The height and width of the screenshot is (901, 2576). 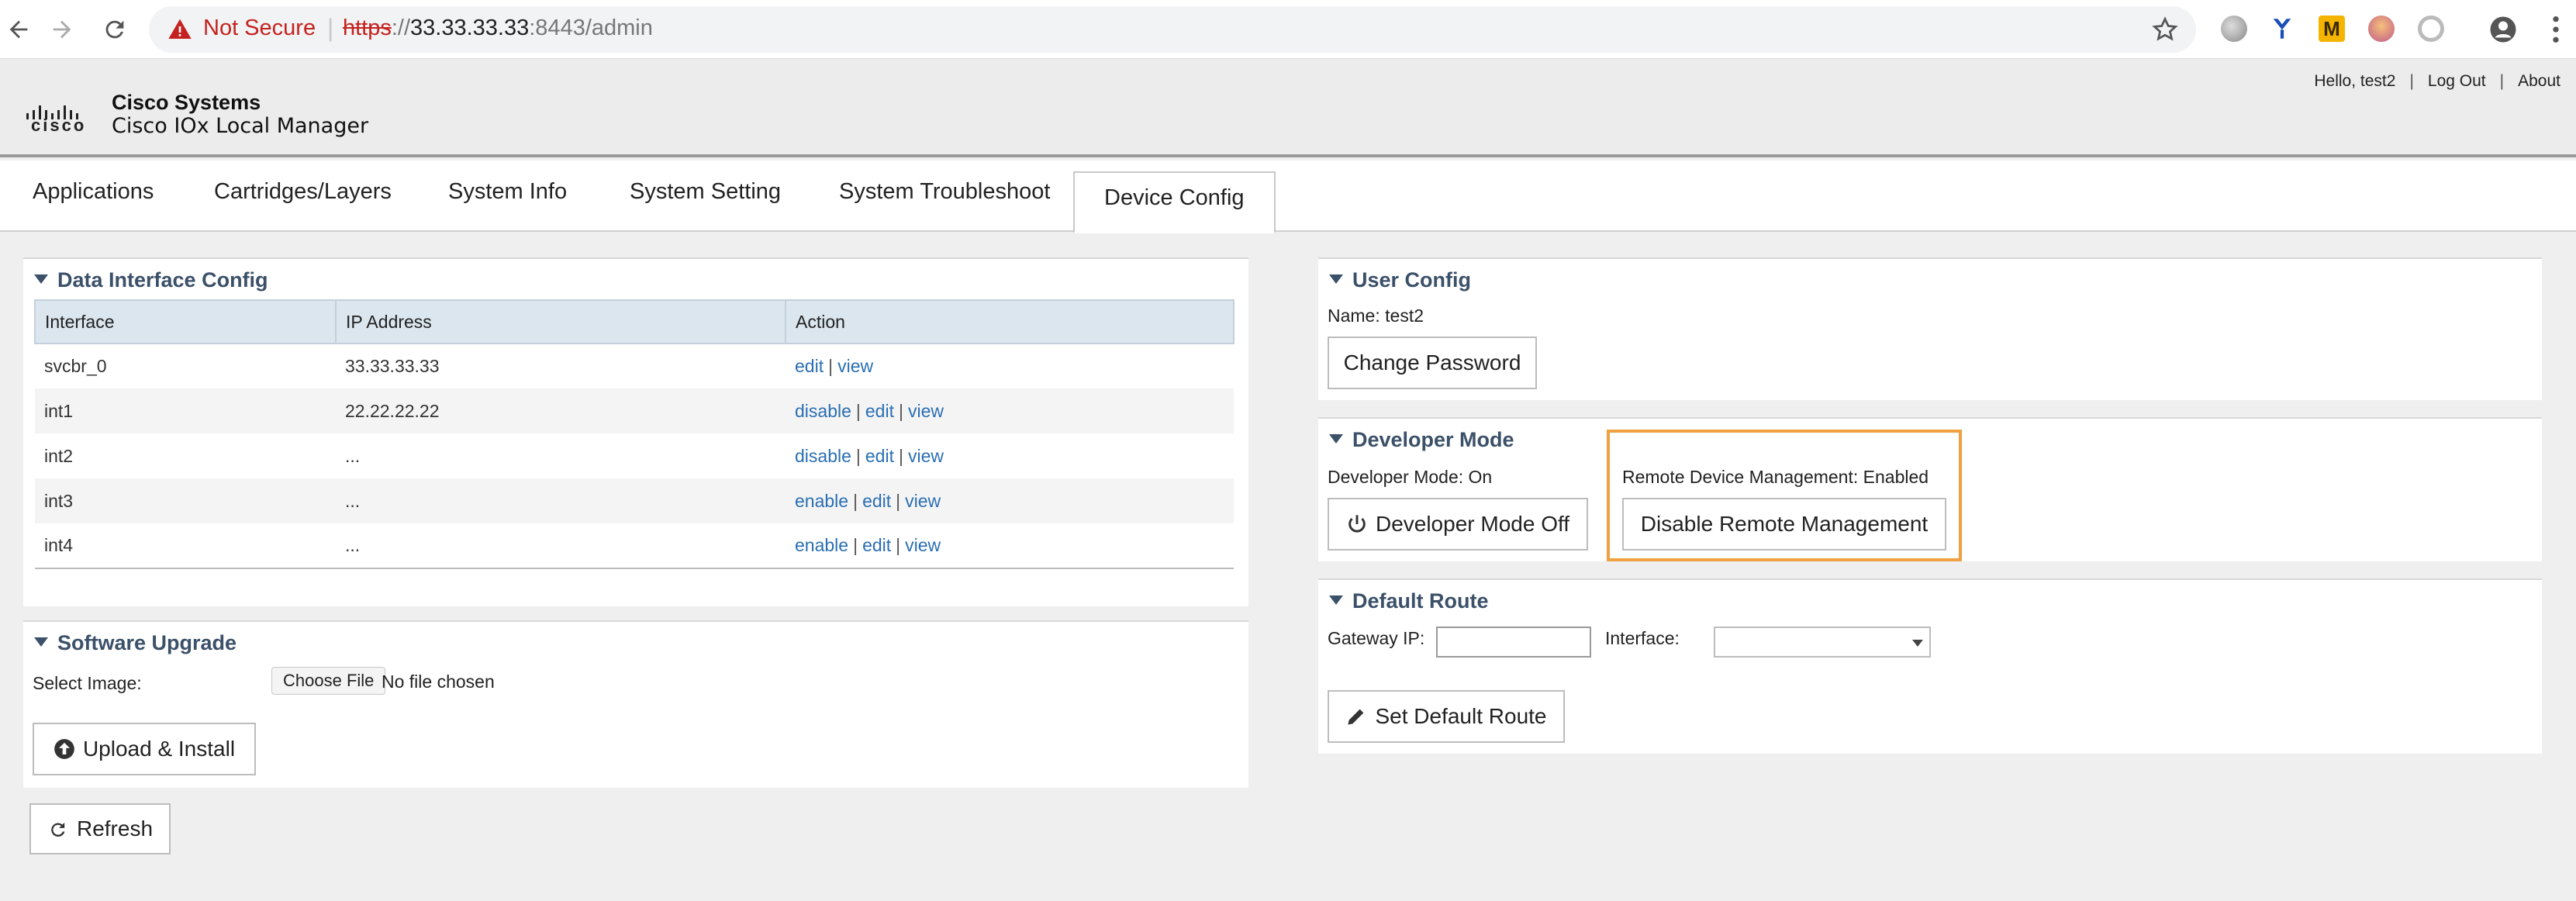 What do you see at coordinates (115, 829) in the screenshot?
I see `refresh-label: Refresh` at bounding box center [115, 829].